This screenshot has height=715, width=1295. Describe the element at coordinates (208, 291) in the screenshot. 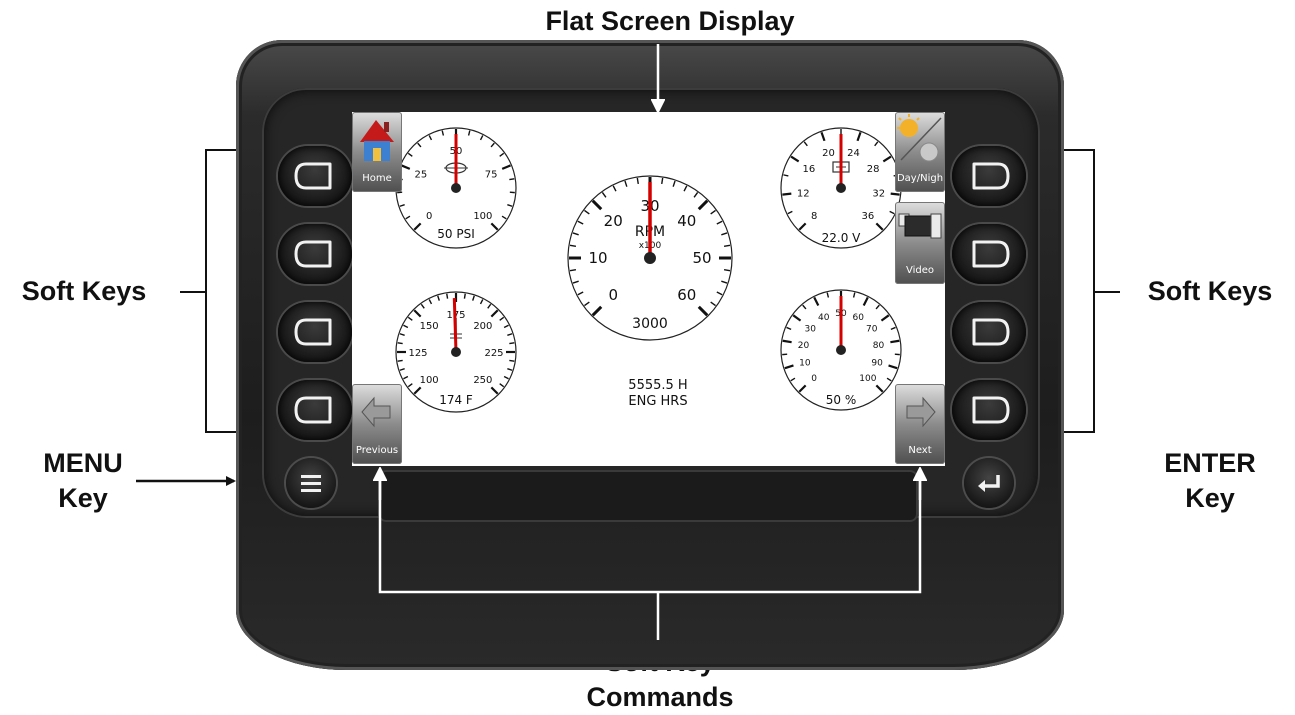

I see `left-soft-keys-bracket` at that location.